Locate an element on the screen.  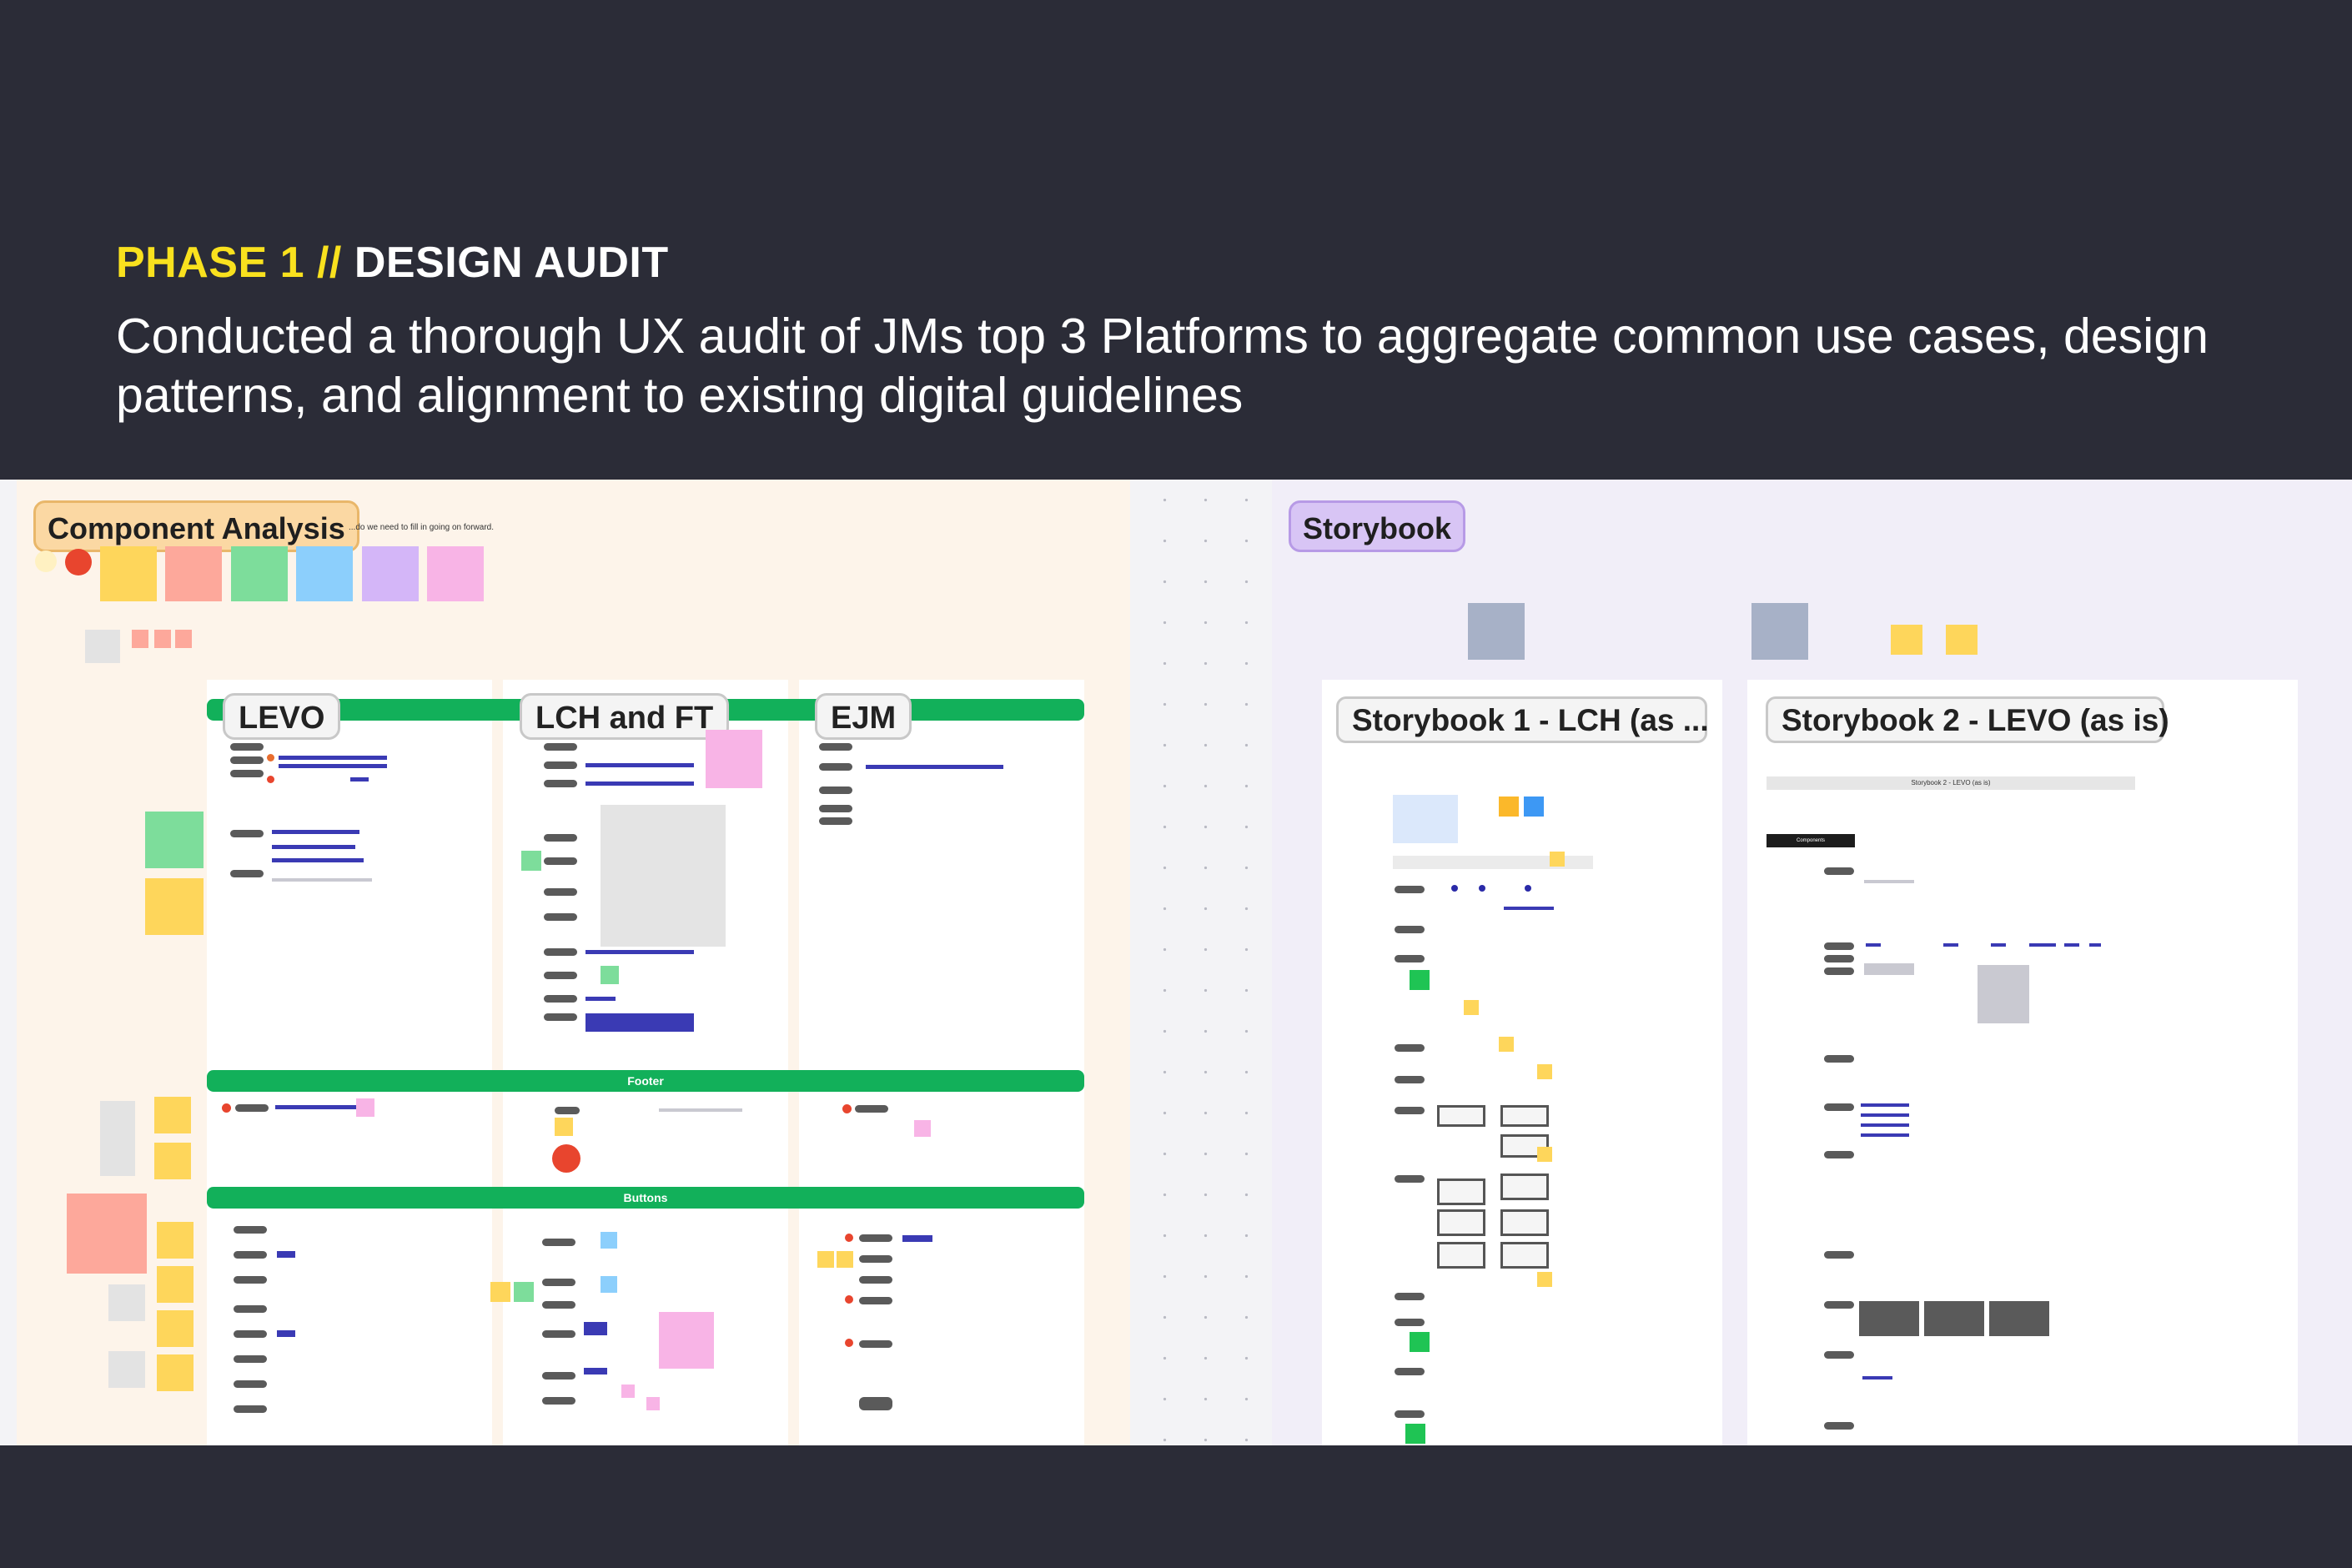
storybook-title: Storybook is located at coordinates (1377, 526).